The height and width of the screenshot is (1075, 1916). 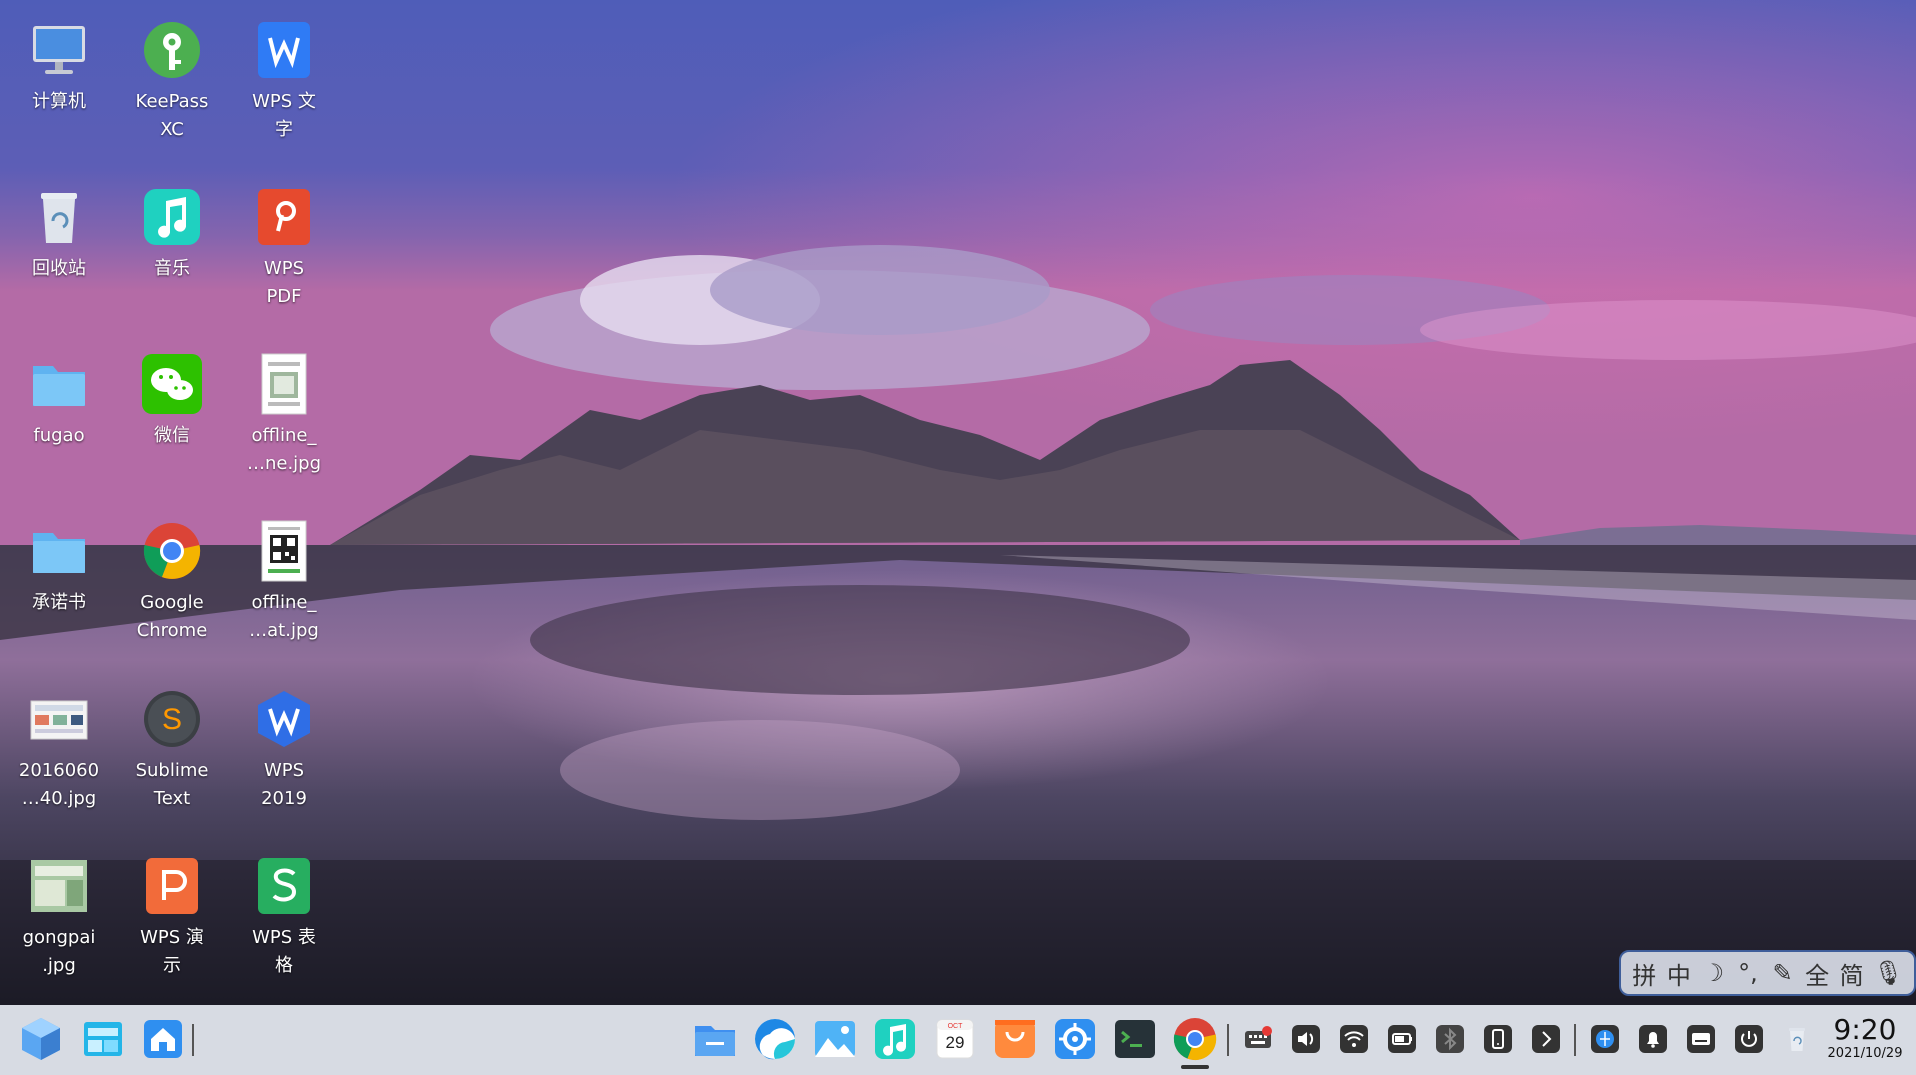 I want to click on ime-pinyin-toggle: 拼, so click(x=1644, y=973).